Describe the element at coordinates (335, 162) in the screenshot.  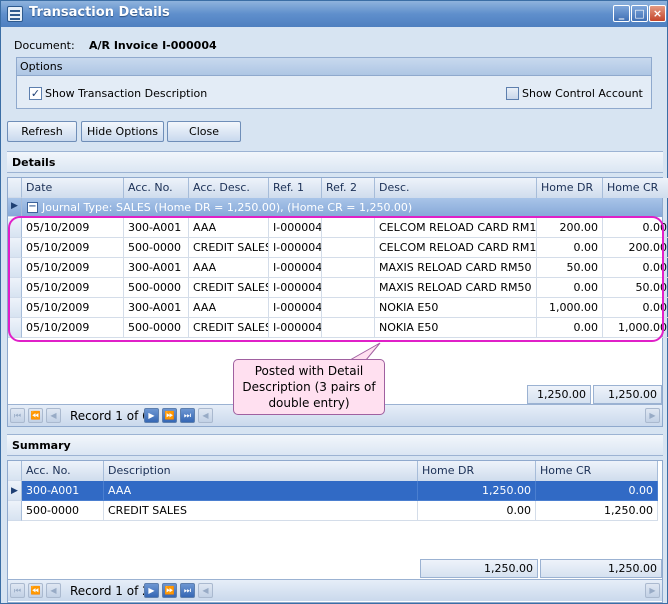
I see `details-section-header: Details` at that location.